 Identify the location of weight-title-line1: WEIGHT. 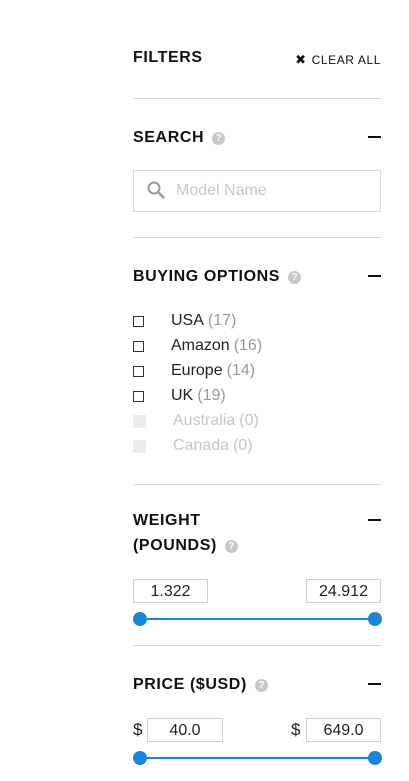
(167, 520).